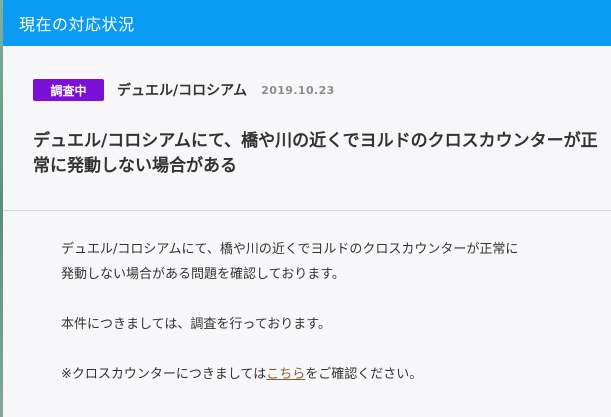  Describe the element at coordinates (77, 24) in the screenshot. I see `header-title: 現在の対応状況` at that location.